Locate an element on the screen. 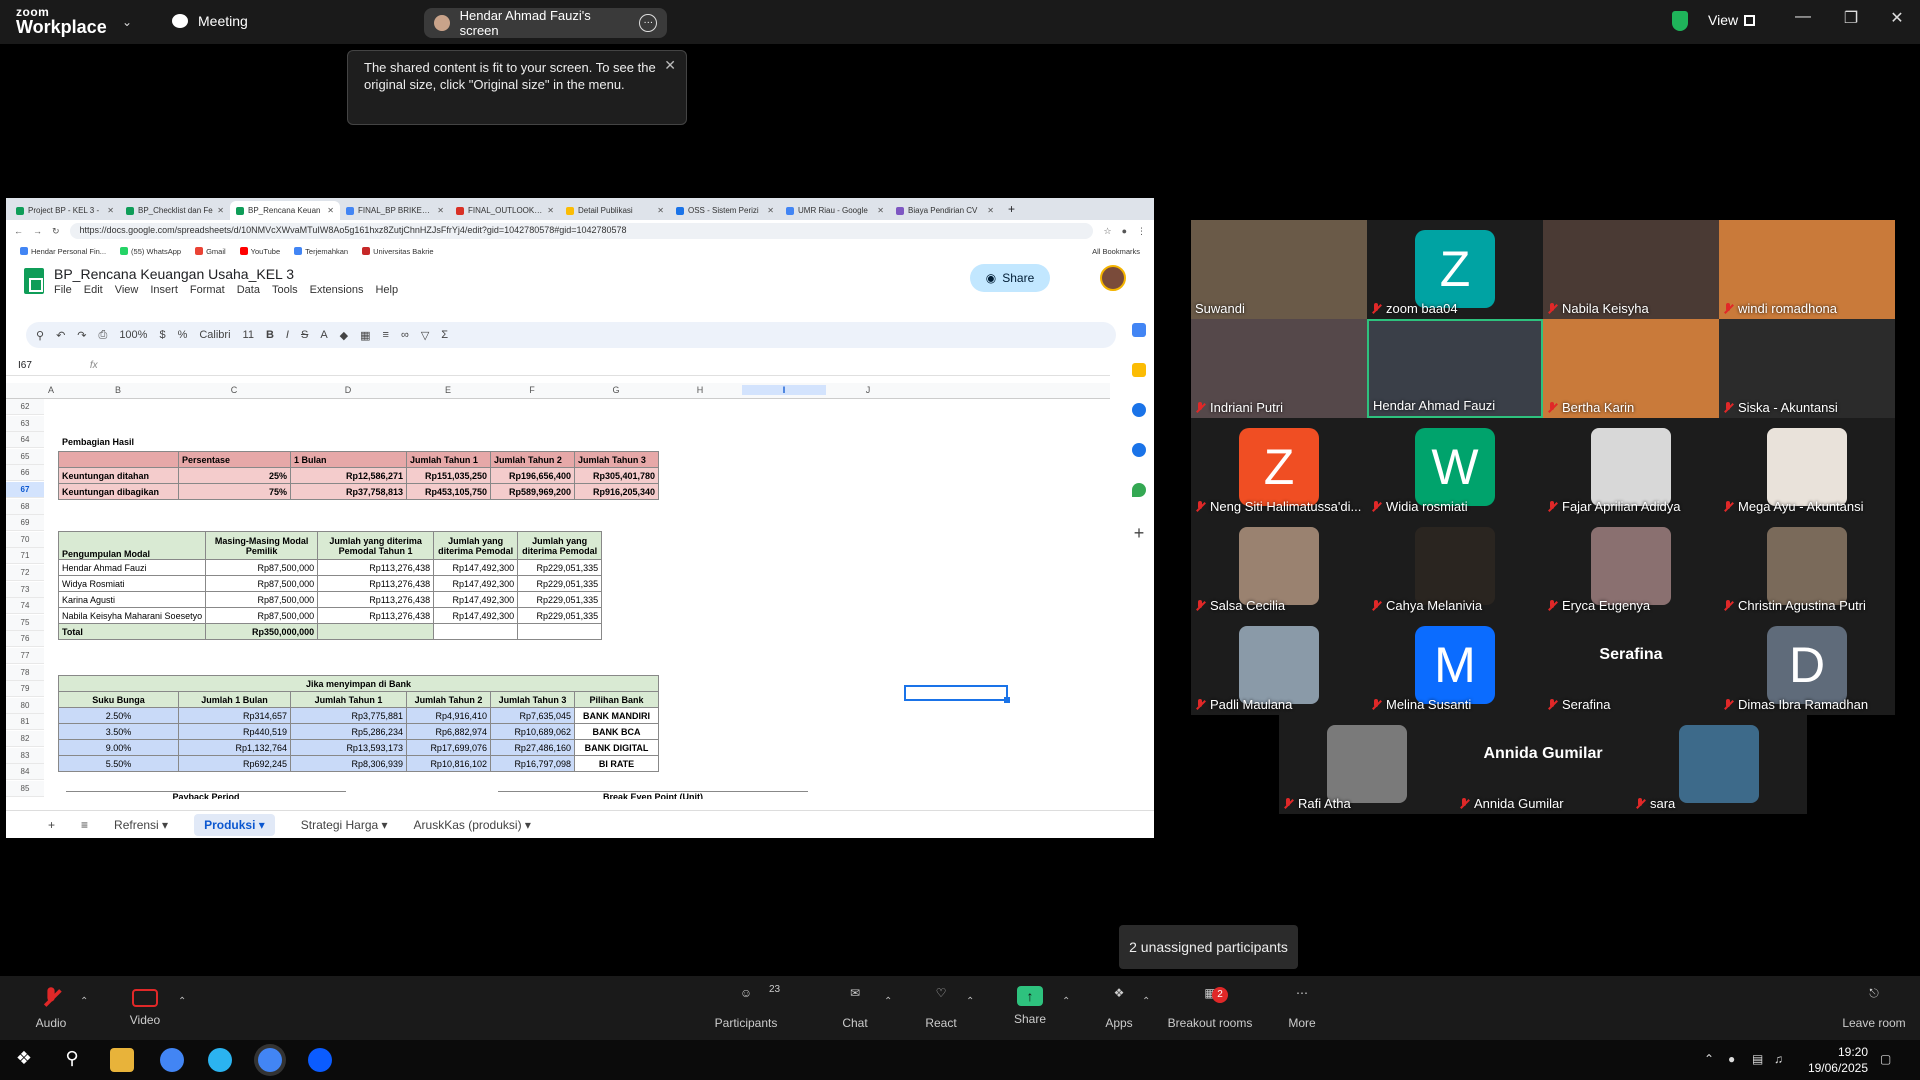  minimize-icon: — is located at coordinates (1803, 17).